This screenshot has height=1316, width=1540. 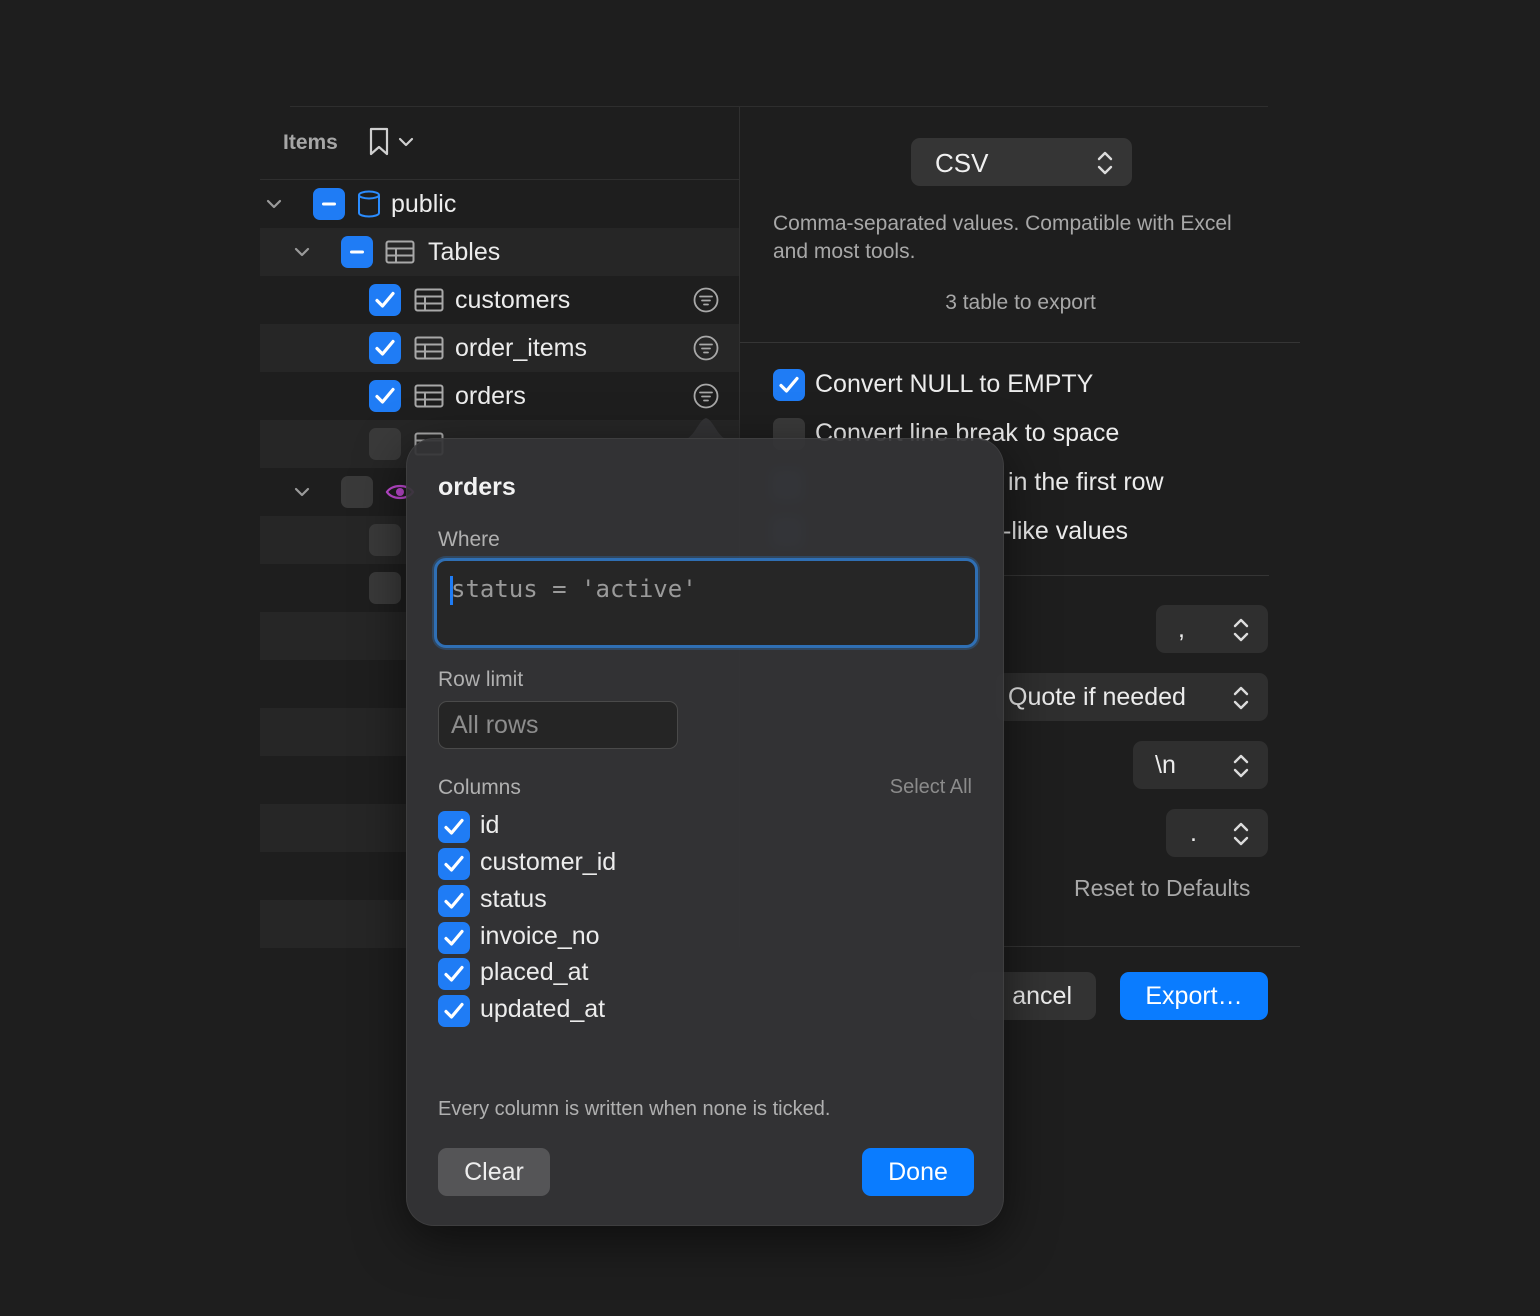 What do you see at coordinates (1217, 833) in the screenshot?
I see `decimal-select: .` at bounding box center [1217, 833].